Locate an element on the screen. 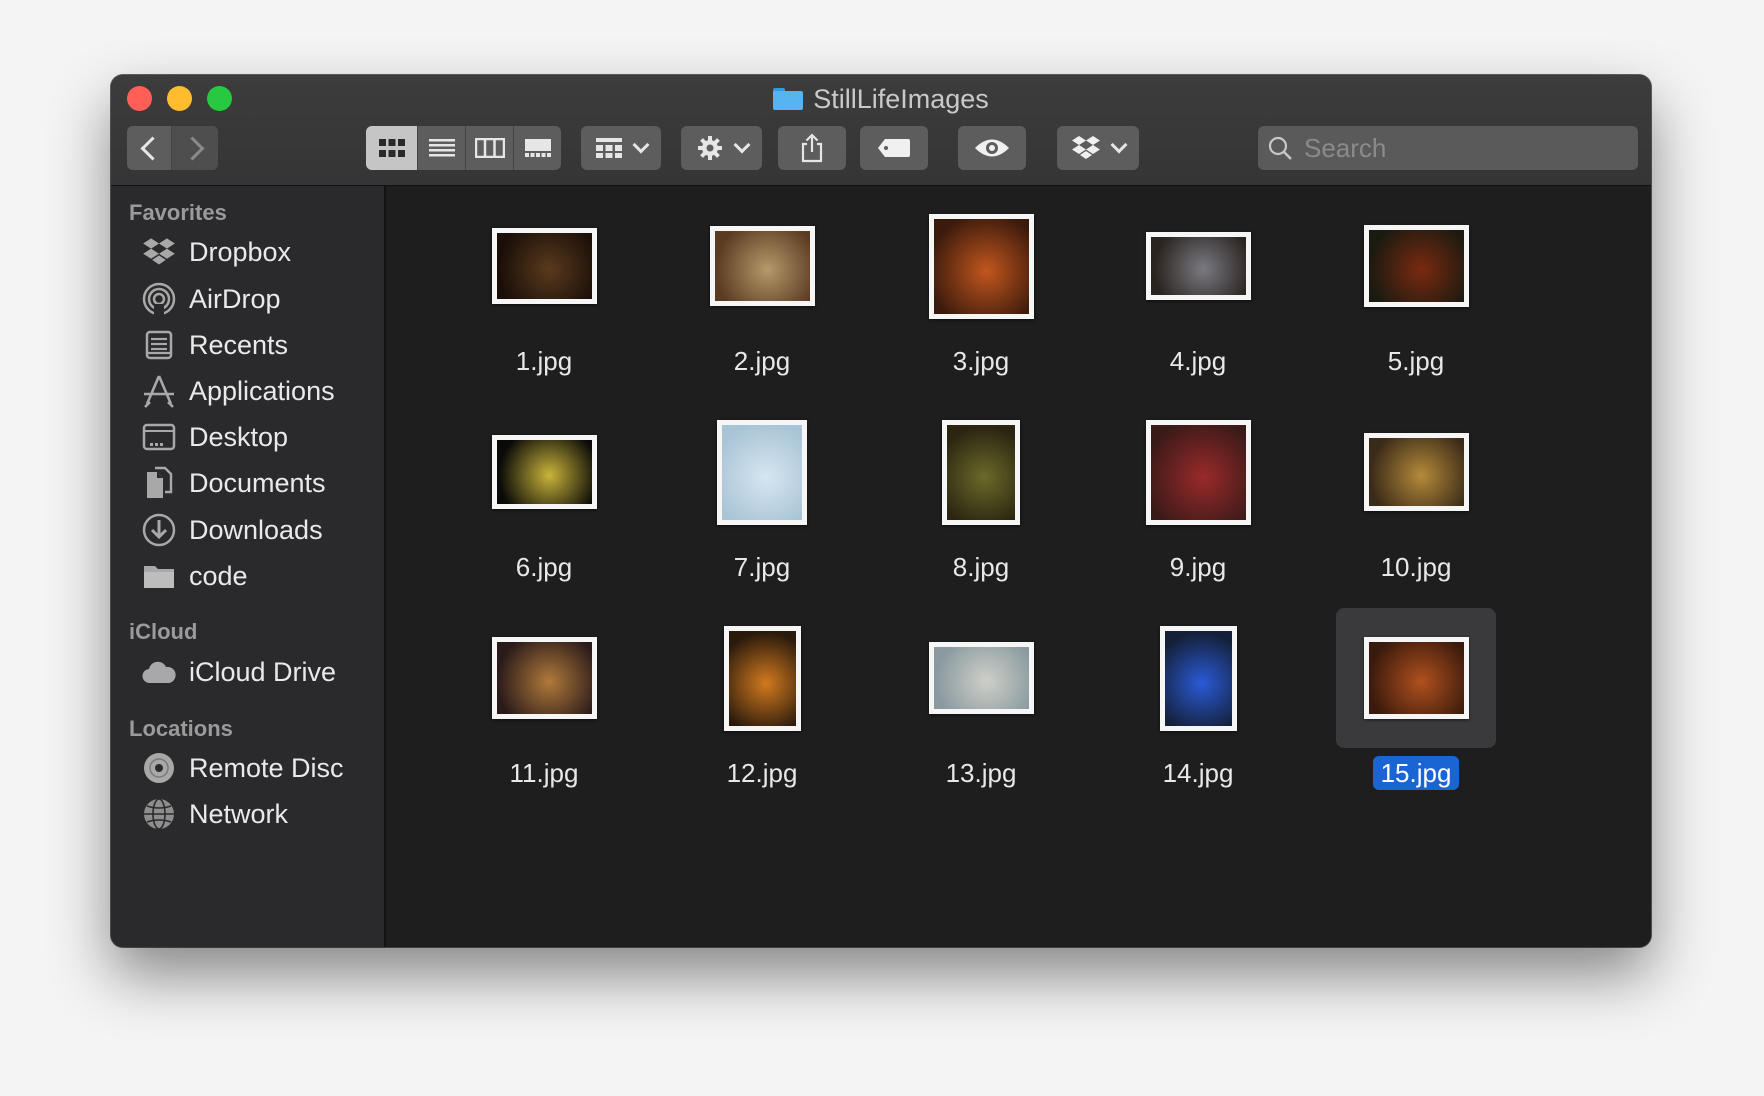  dropbox-toolbar-button is located at coordinates (1098, 148).